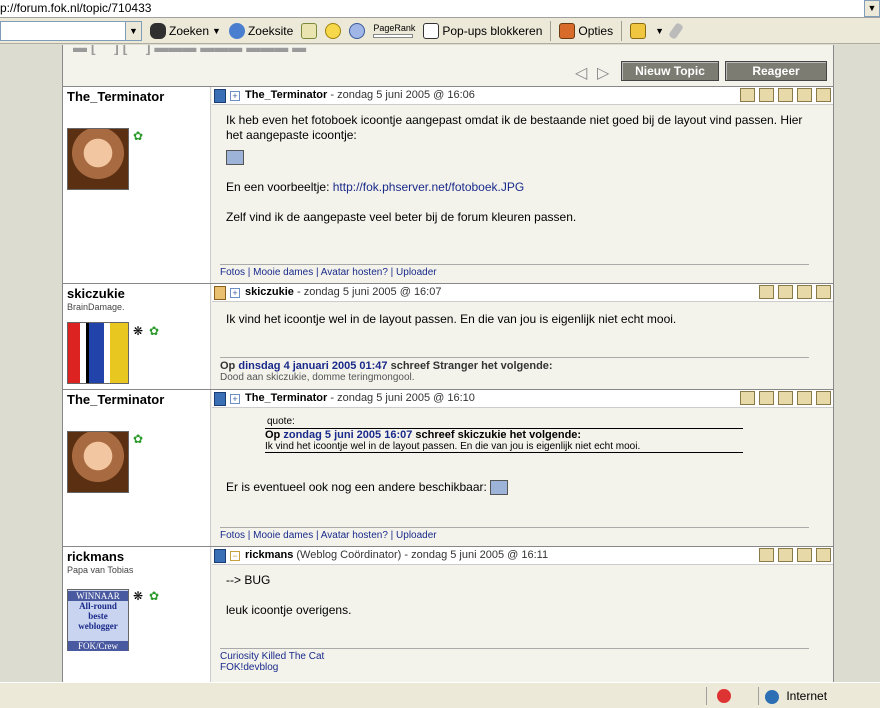 This screenshot has height=708, width=880. What do you see at coordinates (659, 31) in the screenshot?
I see `folder-dropdown-icon: ▼` at bounding box center [659, 31].